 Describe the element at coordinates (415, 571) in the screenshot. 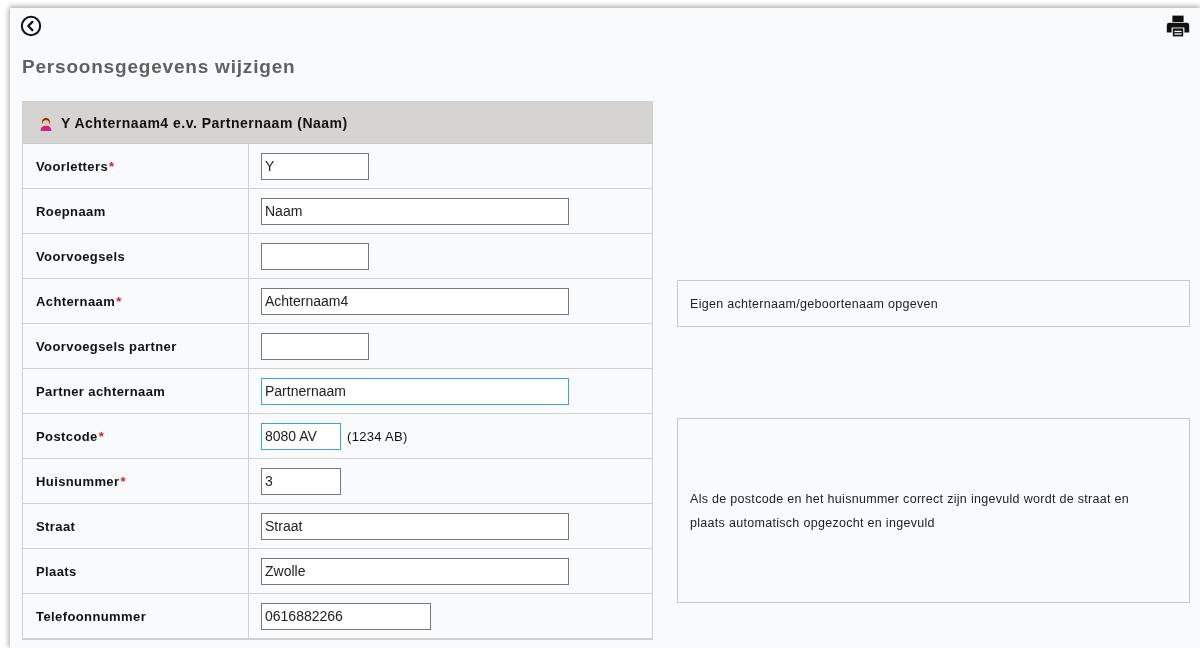

I see `text-field: Zwolle` at that location.